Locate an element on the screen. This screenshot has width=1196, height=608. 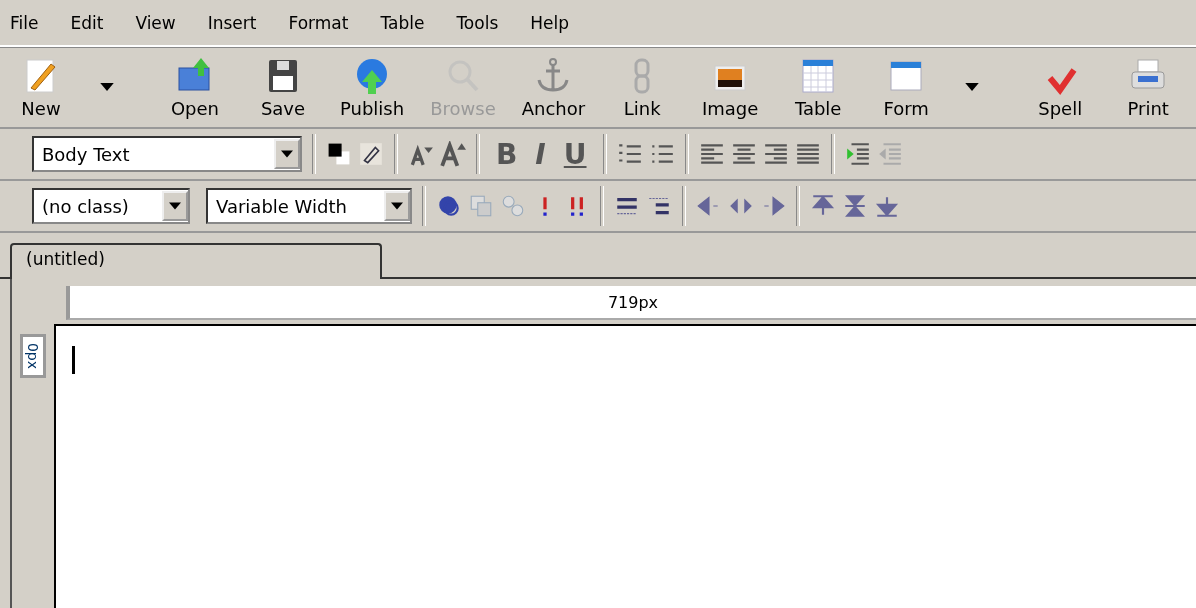
toolbar-button: Form is located at coordinates (906, 87).